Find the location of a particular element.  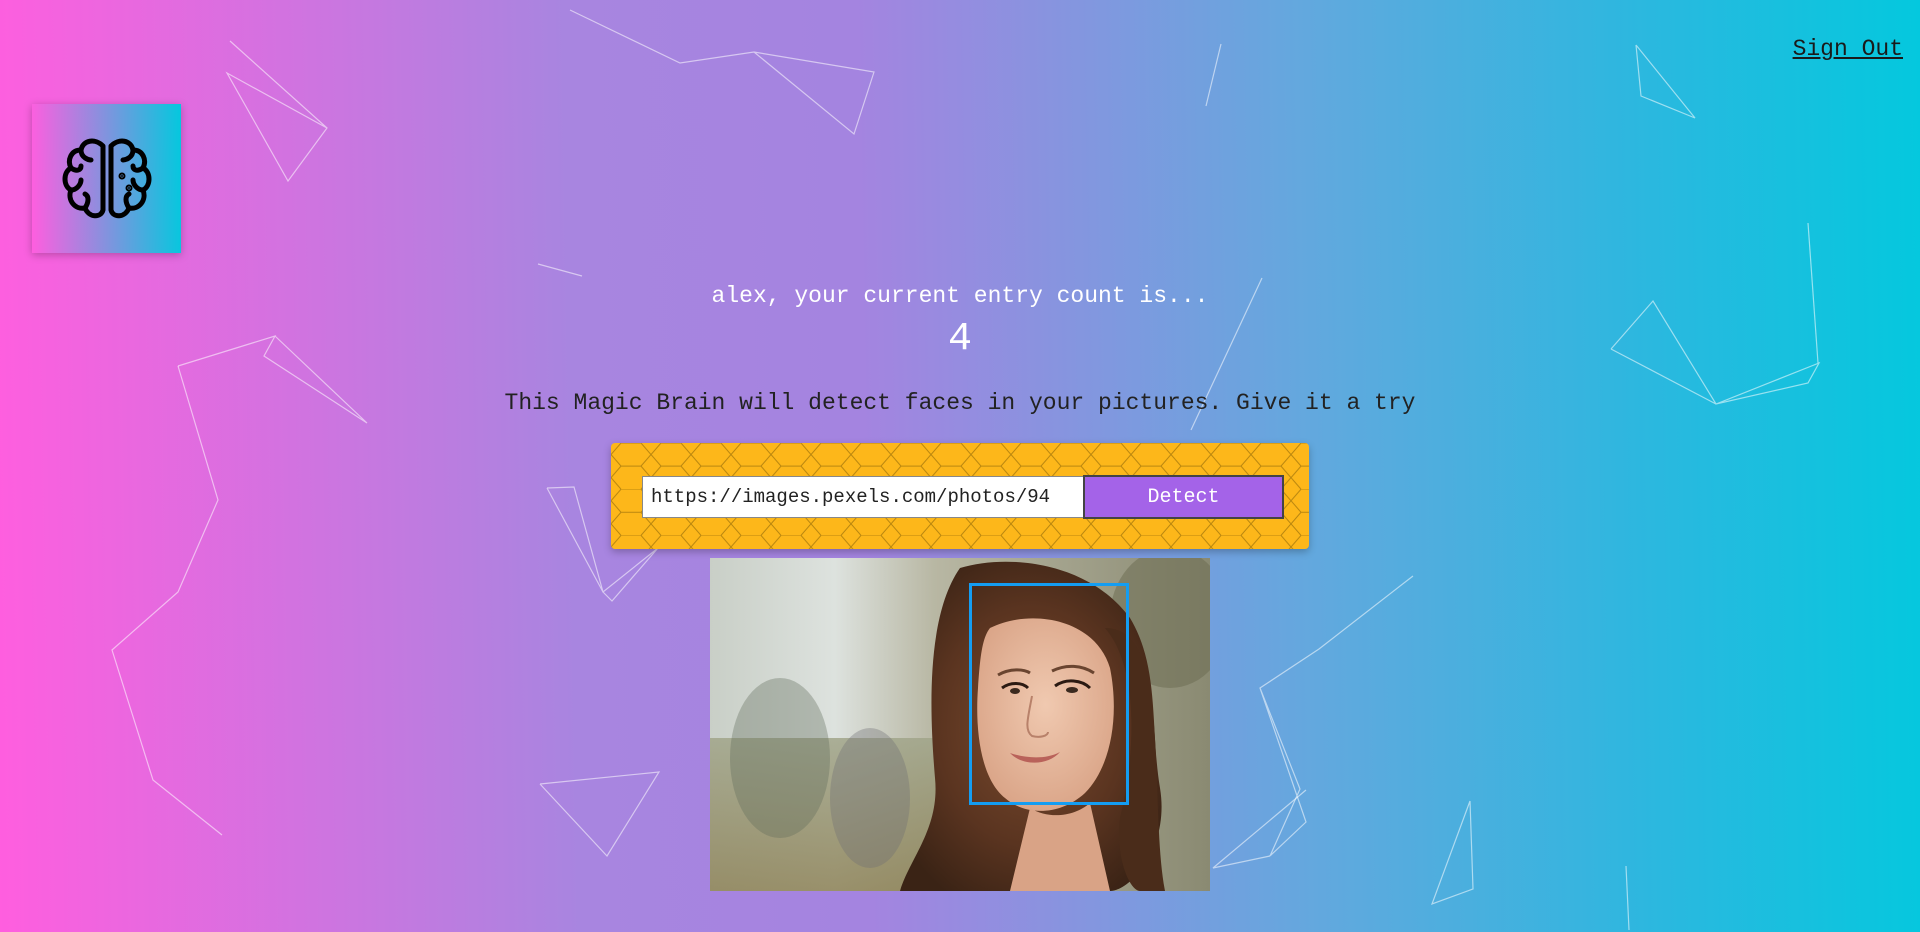

face-bounding-box is located at coordinates (1049, 694).